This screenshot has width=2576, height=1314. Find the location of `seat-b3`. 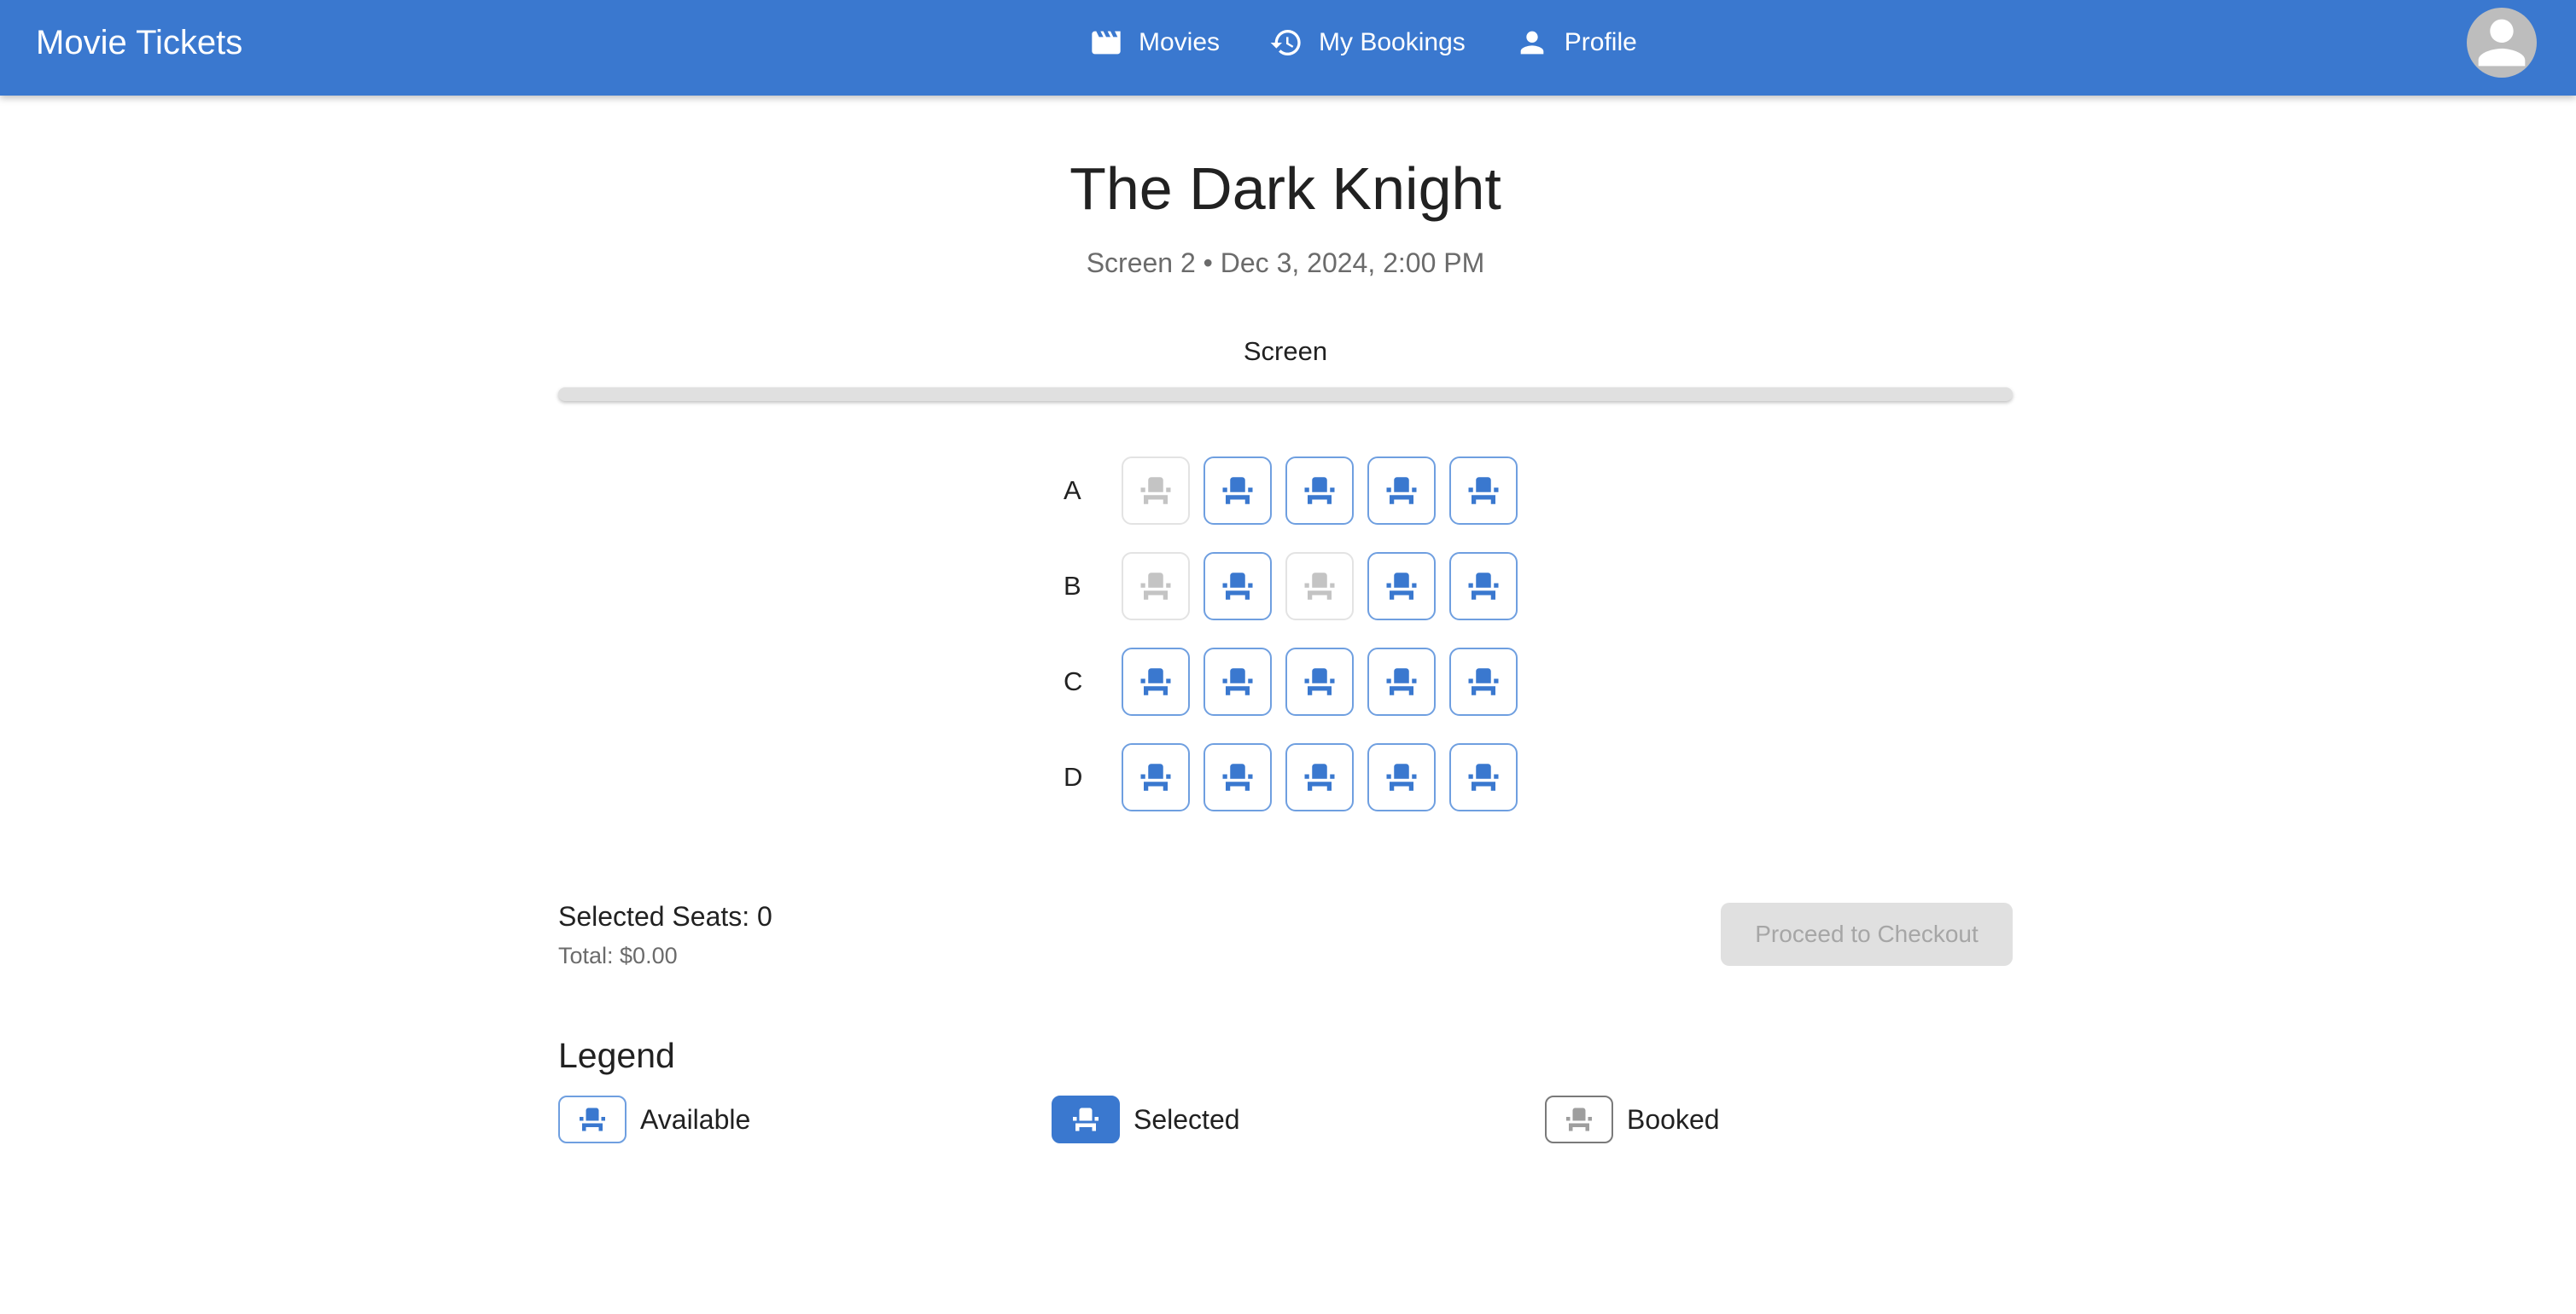

seat-b3 is located at coordinates (1319, 586).